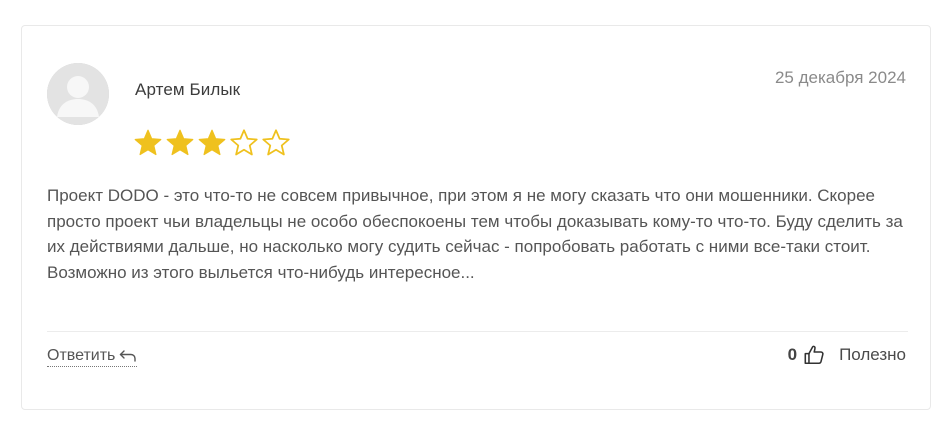 The height and width of the screenshot is (436, 940). What do you see at coordinates (477, 331) in the screenshot?
I see `divider` at bounding box center [477, 331].